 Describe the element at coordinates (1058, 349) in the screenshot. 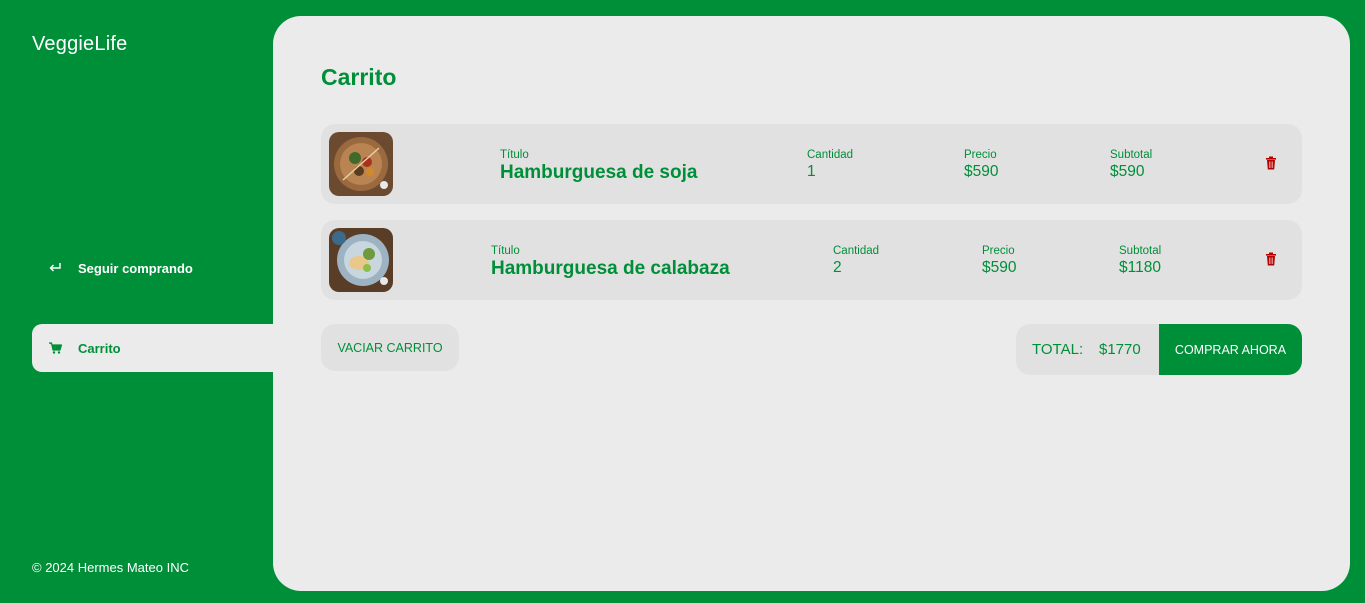

I see `total-label: TOTAL:` at that location.